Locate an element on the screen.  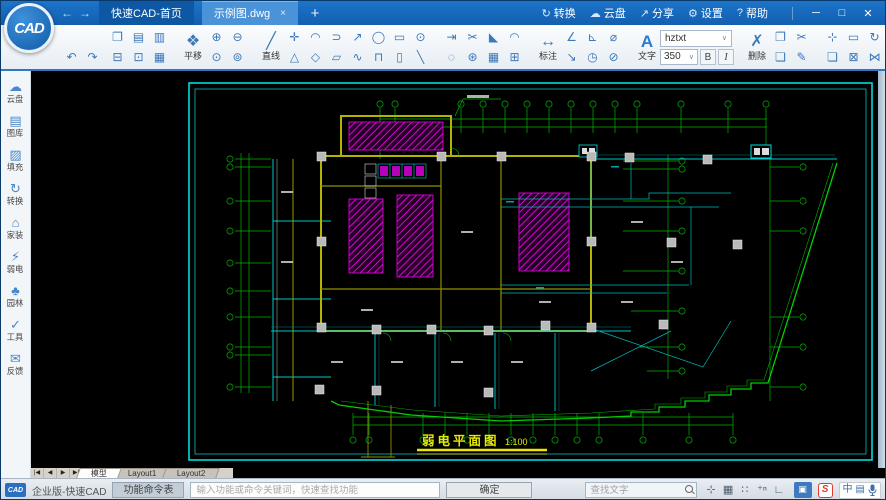
block-icon: ⊞ is located at coordinates (514, 57).